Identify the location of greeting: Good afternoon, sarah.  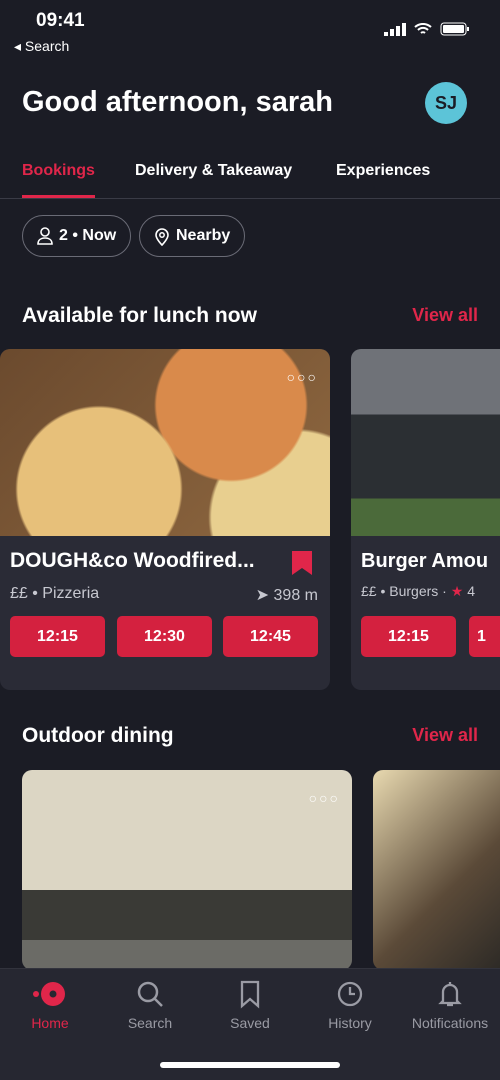
(177, 102).